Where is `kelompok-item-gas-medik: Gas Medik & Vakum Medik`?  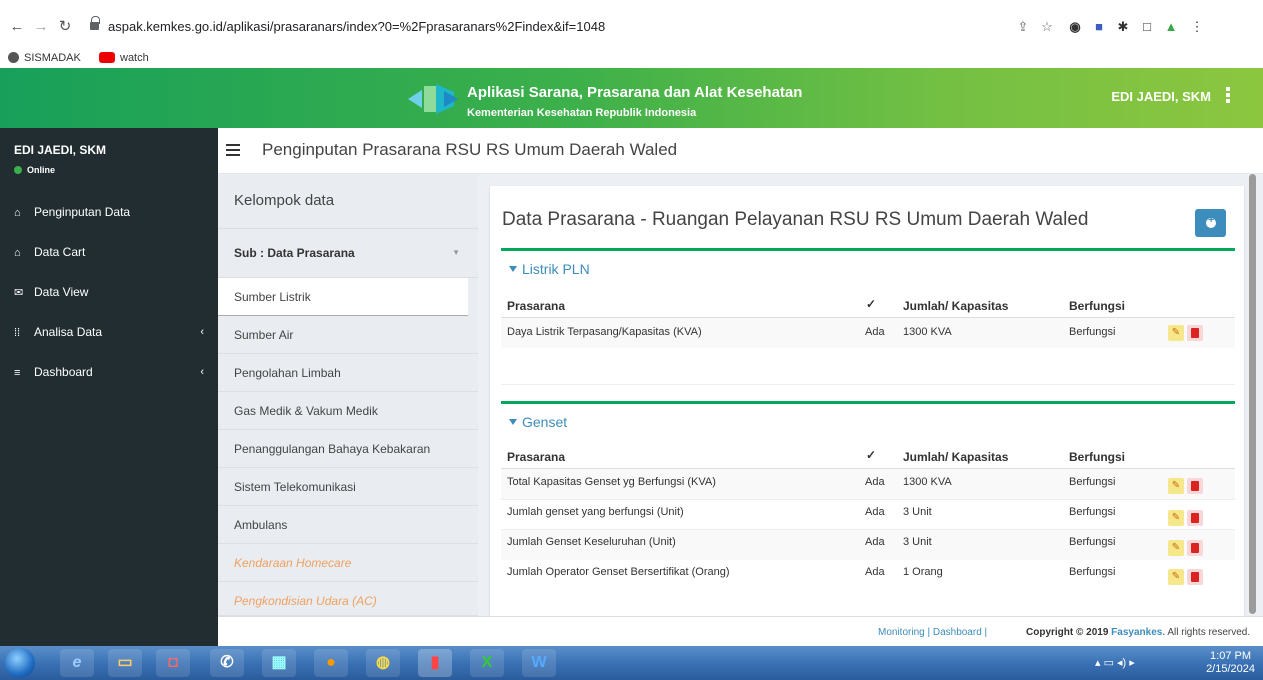
kelompok-item-gas-medik: Gas Medik & Vakum Medik is located at coordinates (348, 411).